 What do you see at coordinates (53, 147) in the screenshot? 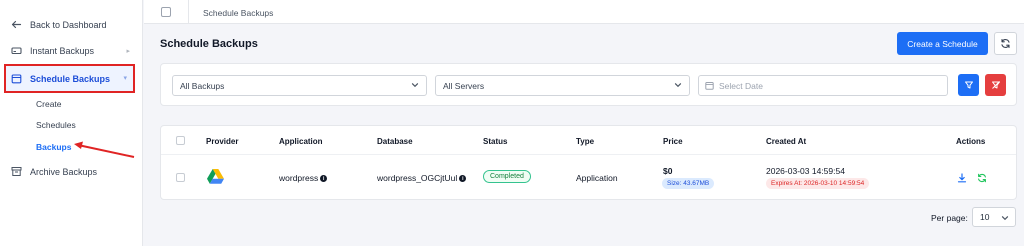
I see `sidebar-subitem-backups: Backups` at bounding box center [53, 147].